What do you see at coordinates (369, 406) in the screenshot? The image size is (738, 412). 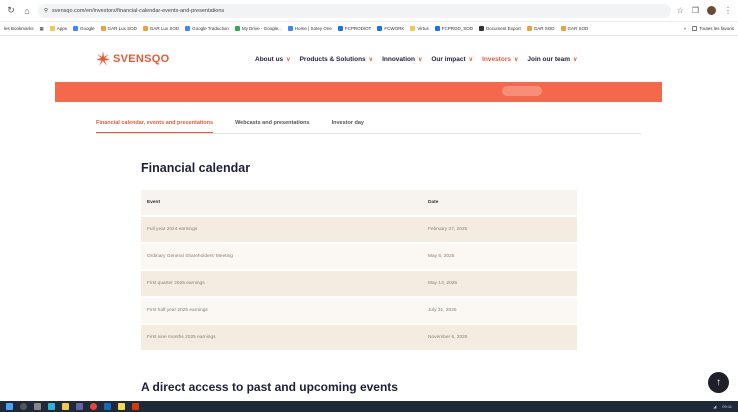 I see `os-taskbar: ◢ 09:11` at bounding box center [369, 406].